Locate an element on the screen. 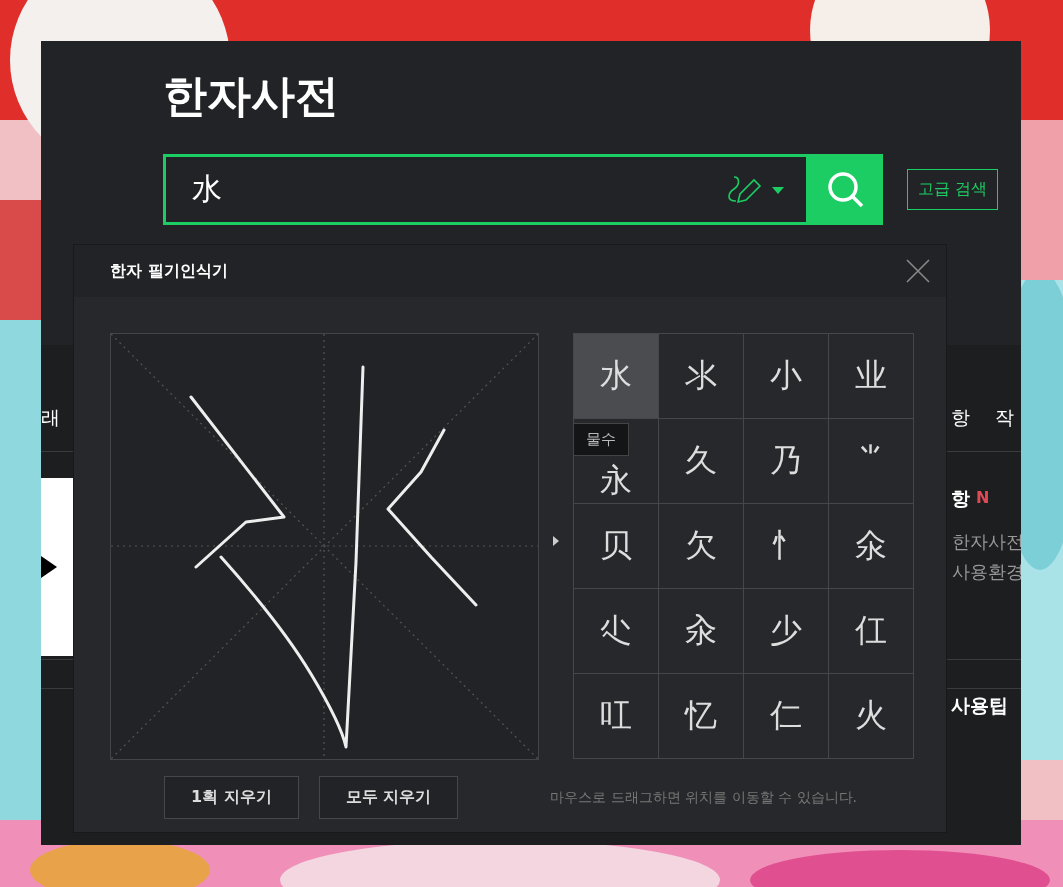  notice-text: 사용환경 is located at coordinates (986, 572).